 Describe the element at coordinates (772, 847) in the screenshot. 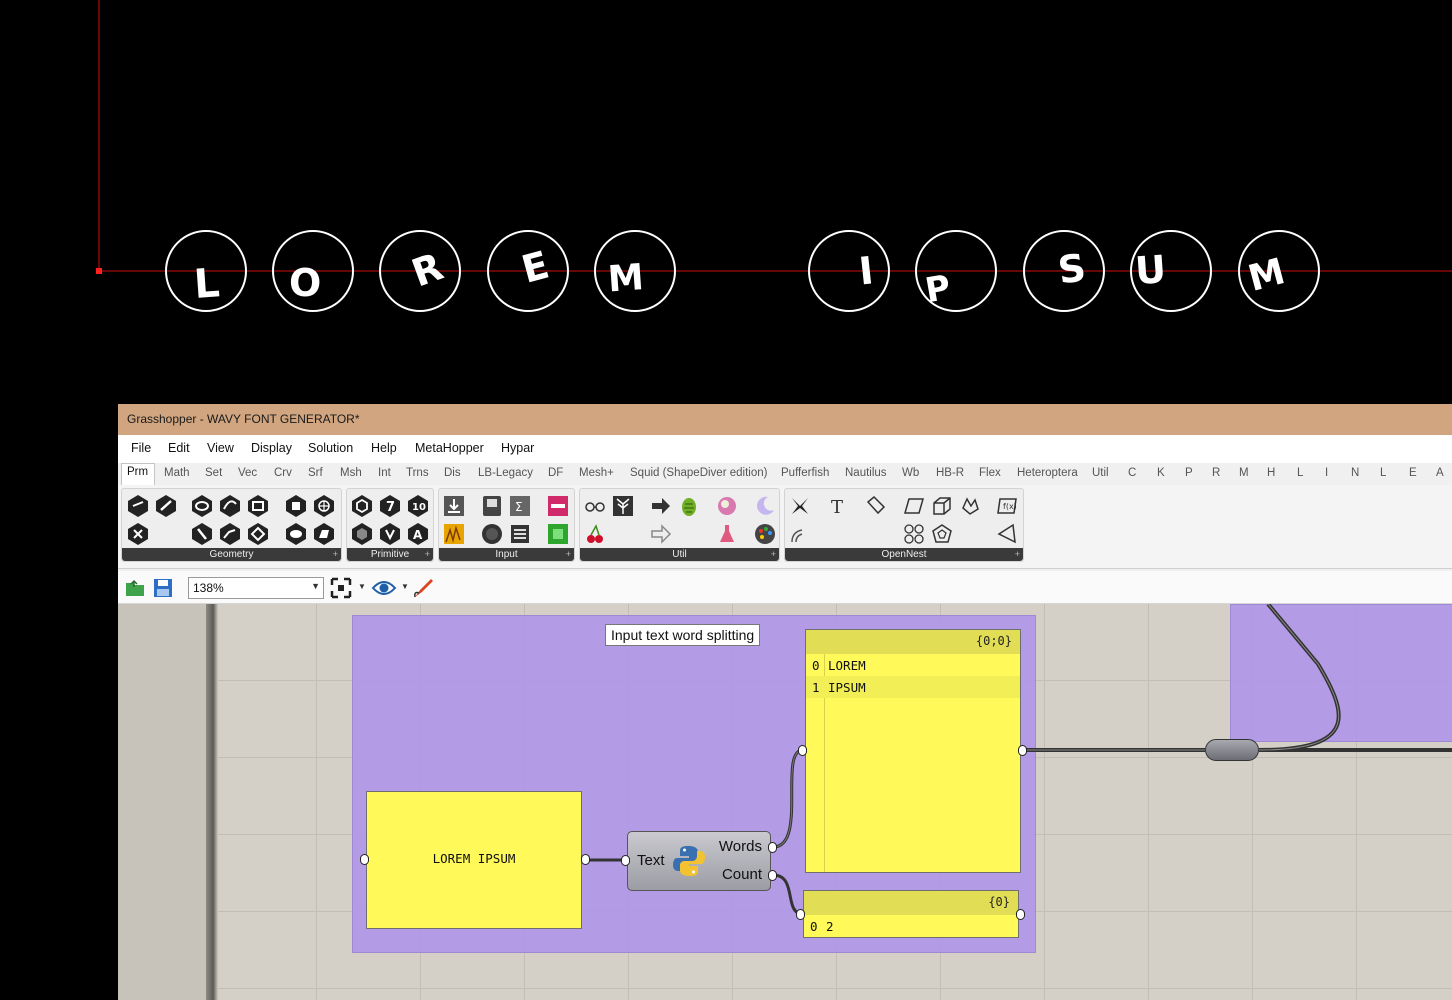

I see `python-words-output-grip` at that location.